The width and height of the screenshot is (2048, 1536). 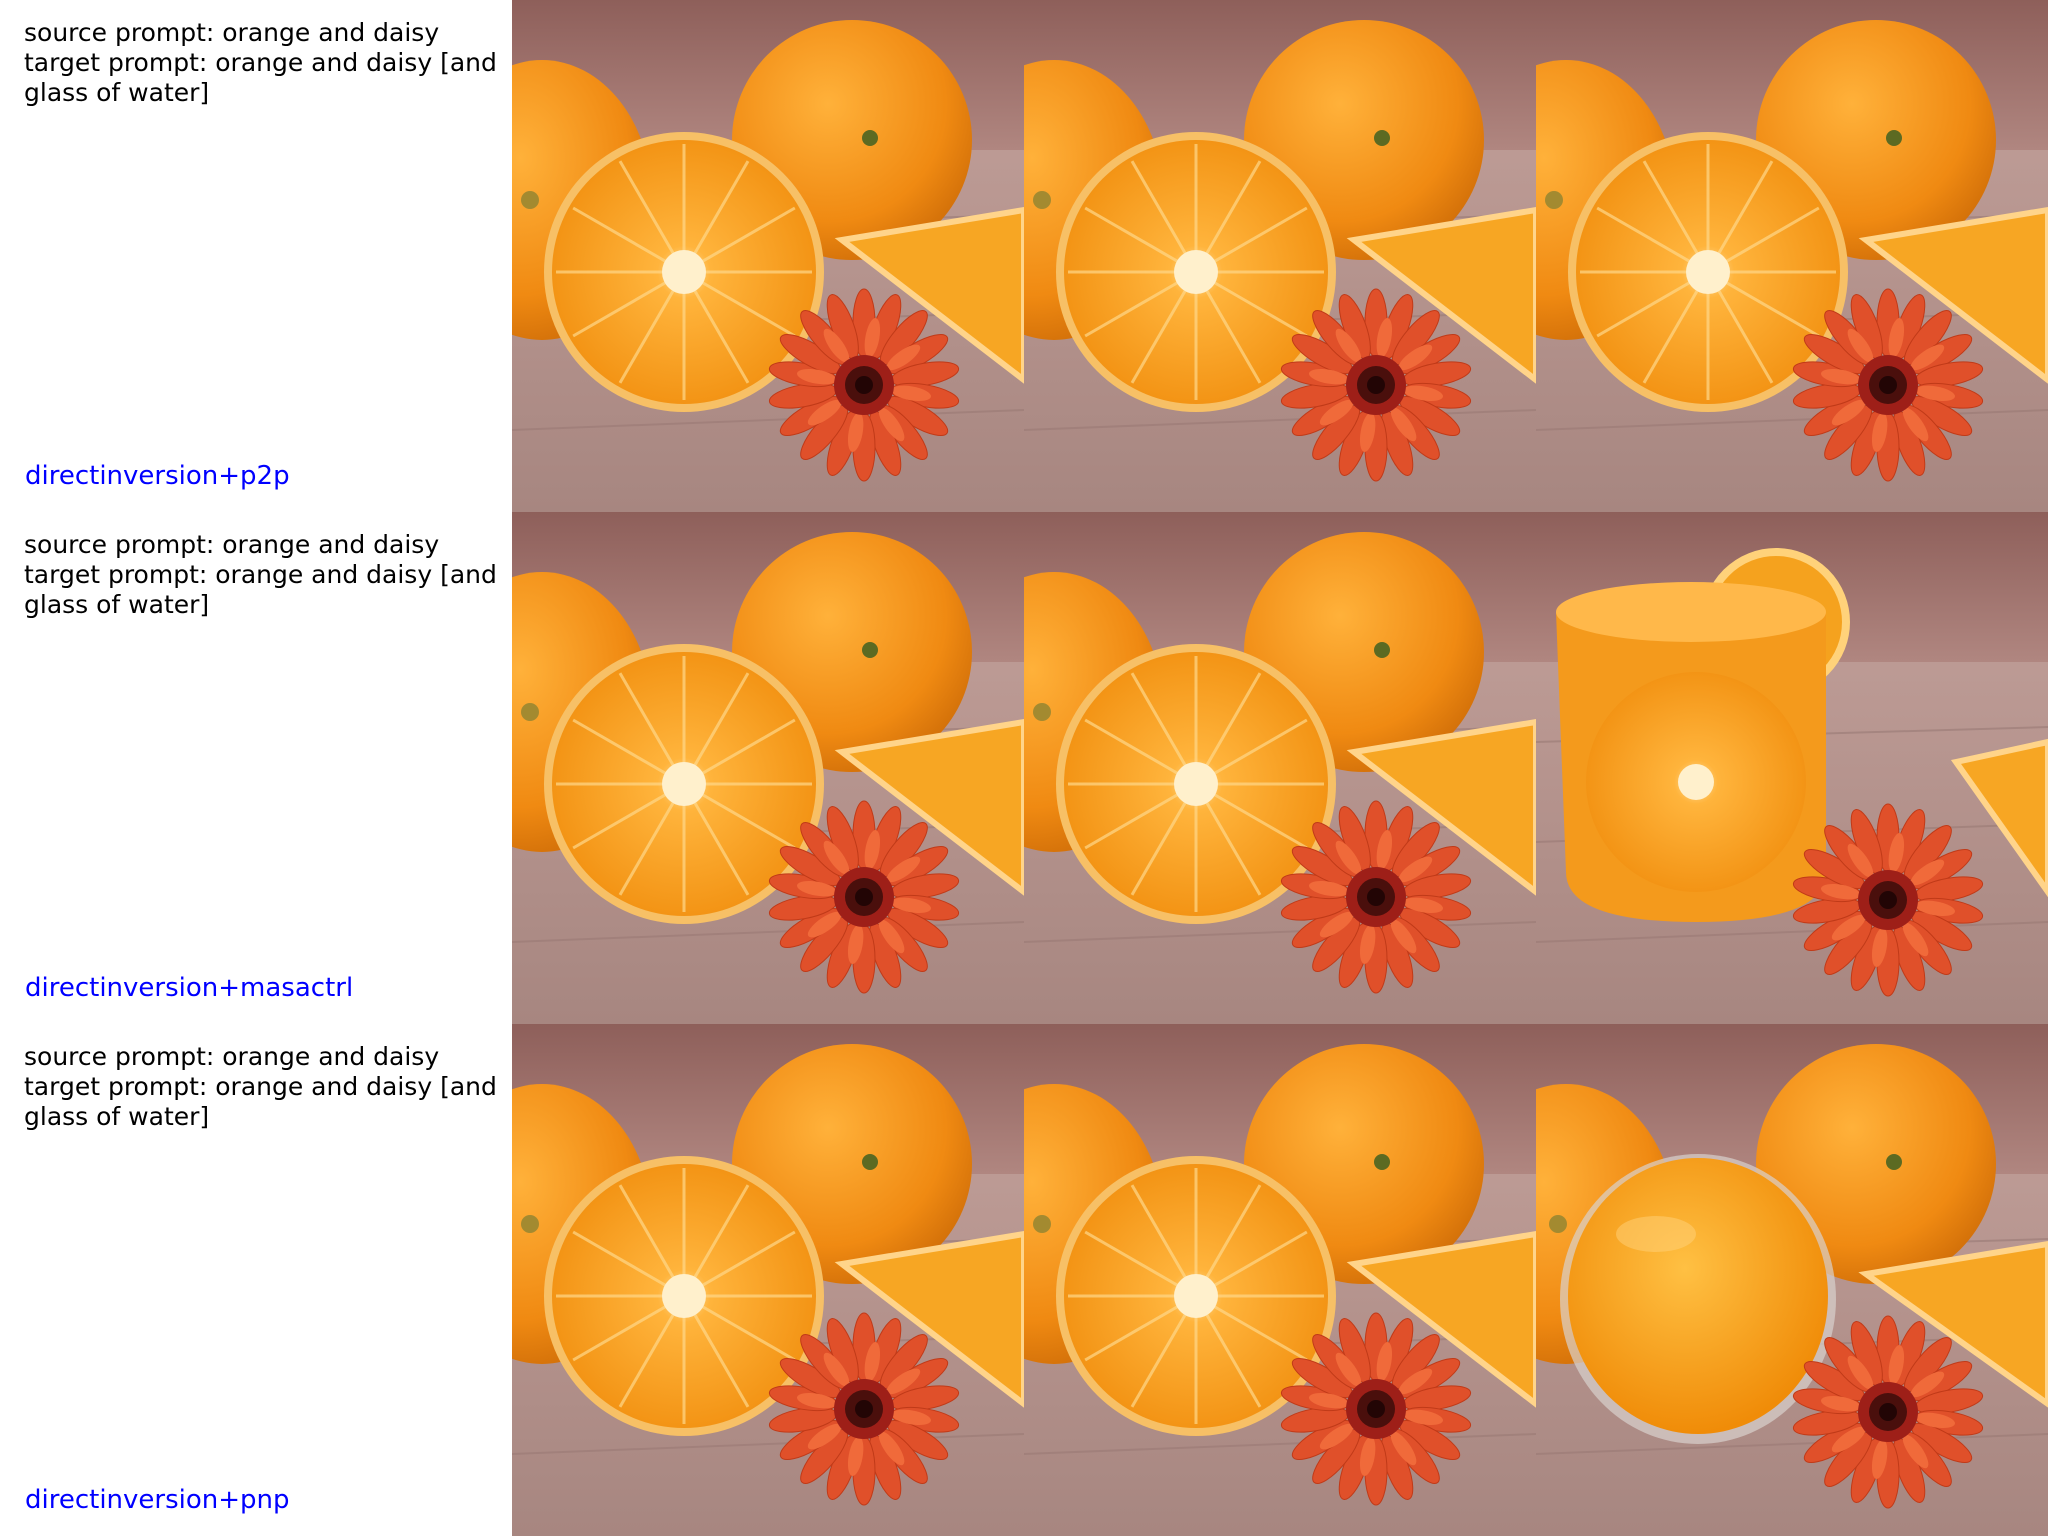 I want to click on method-label: directinversion+pnp, so click(x=157, y=1500).